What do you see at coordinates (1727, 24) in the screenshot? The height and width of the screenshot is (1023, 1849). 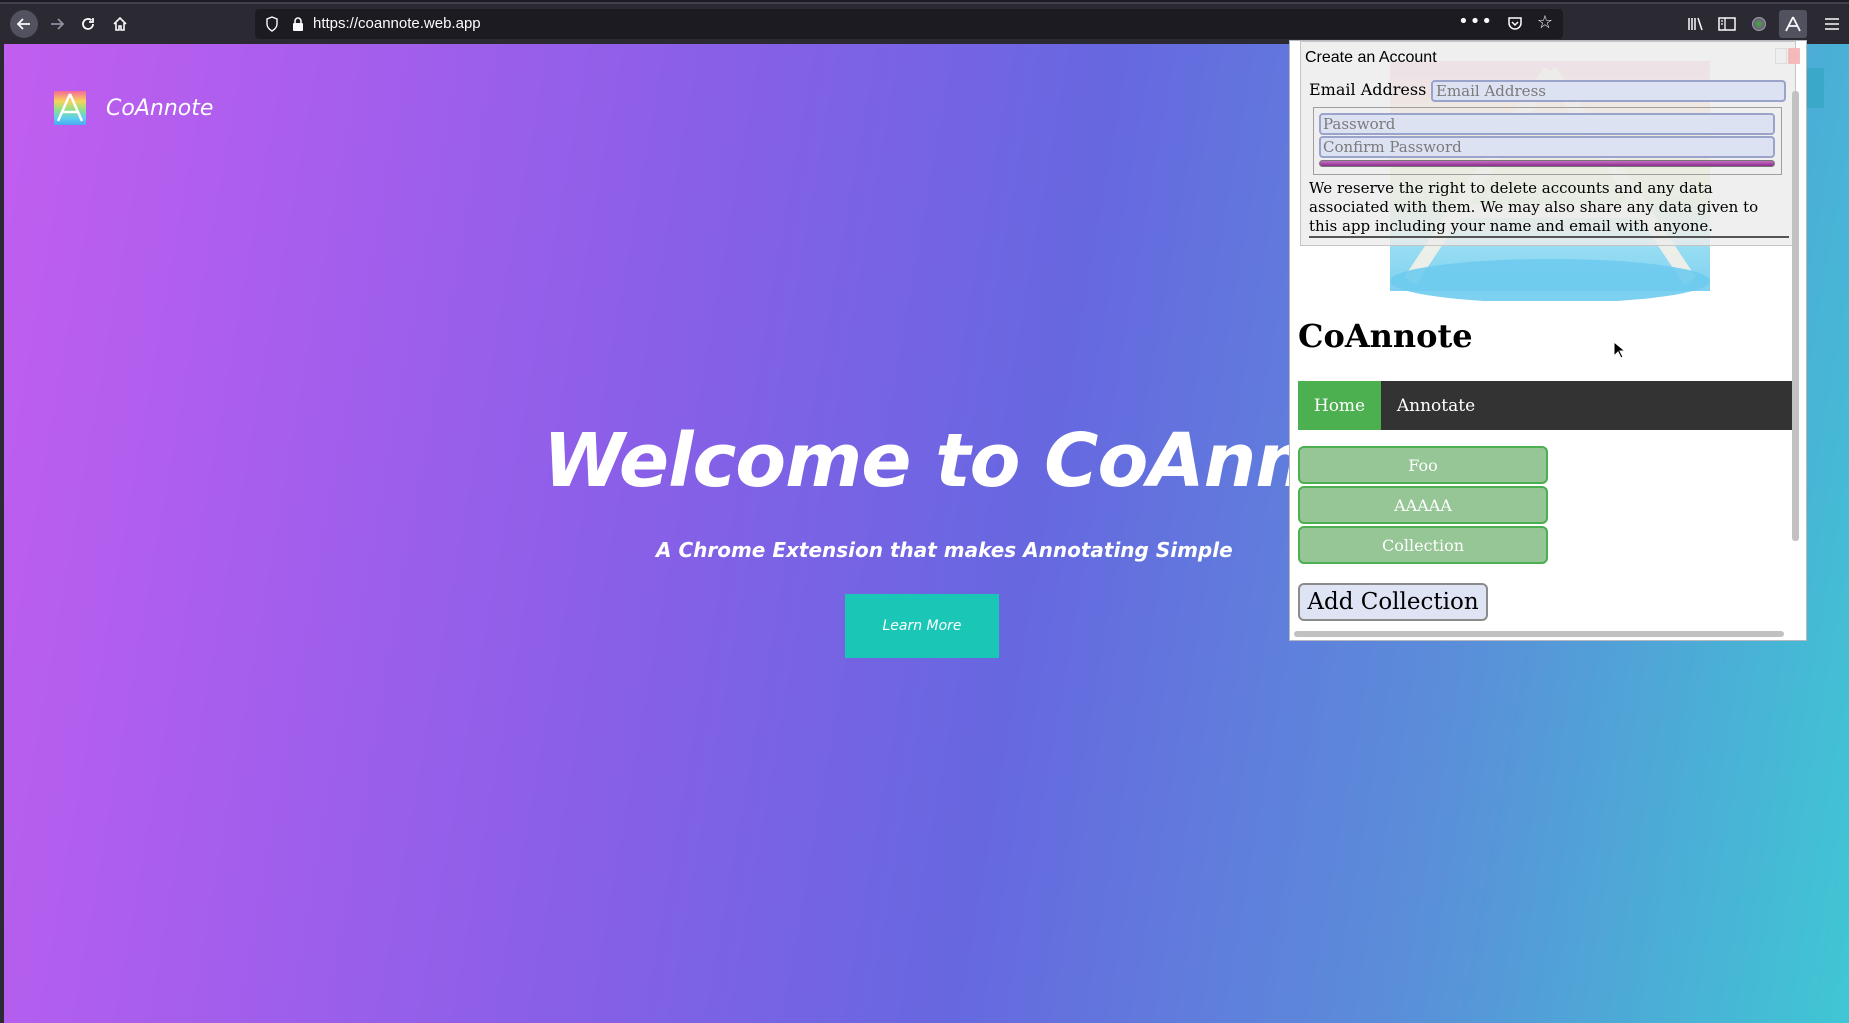 I see `sidebar-icon` at bounding box center [1727, 24].